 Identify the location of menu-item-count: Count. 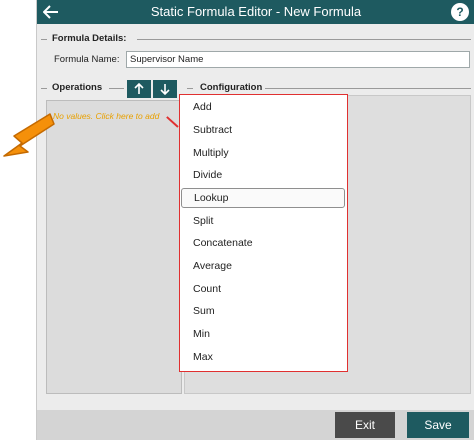
(207, 289).